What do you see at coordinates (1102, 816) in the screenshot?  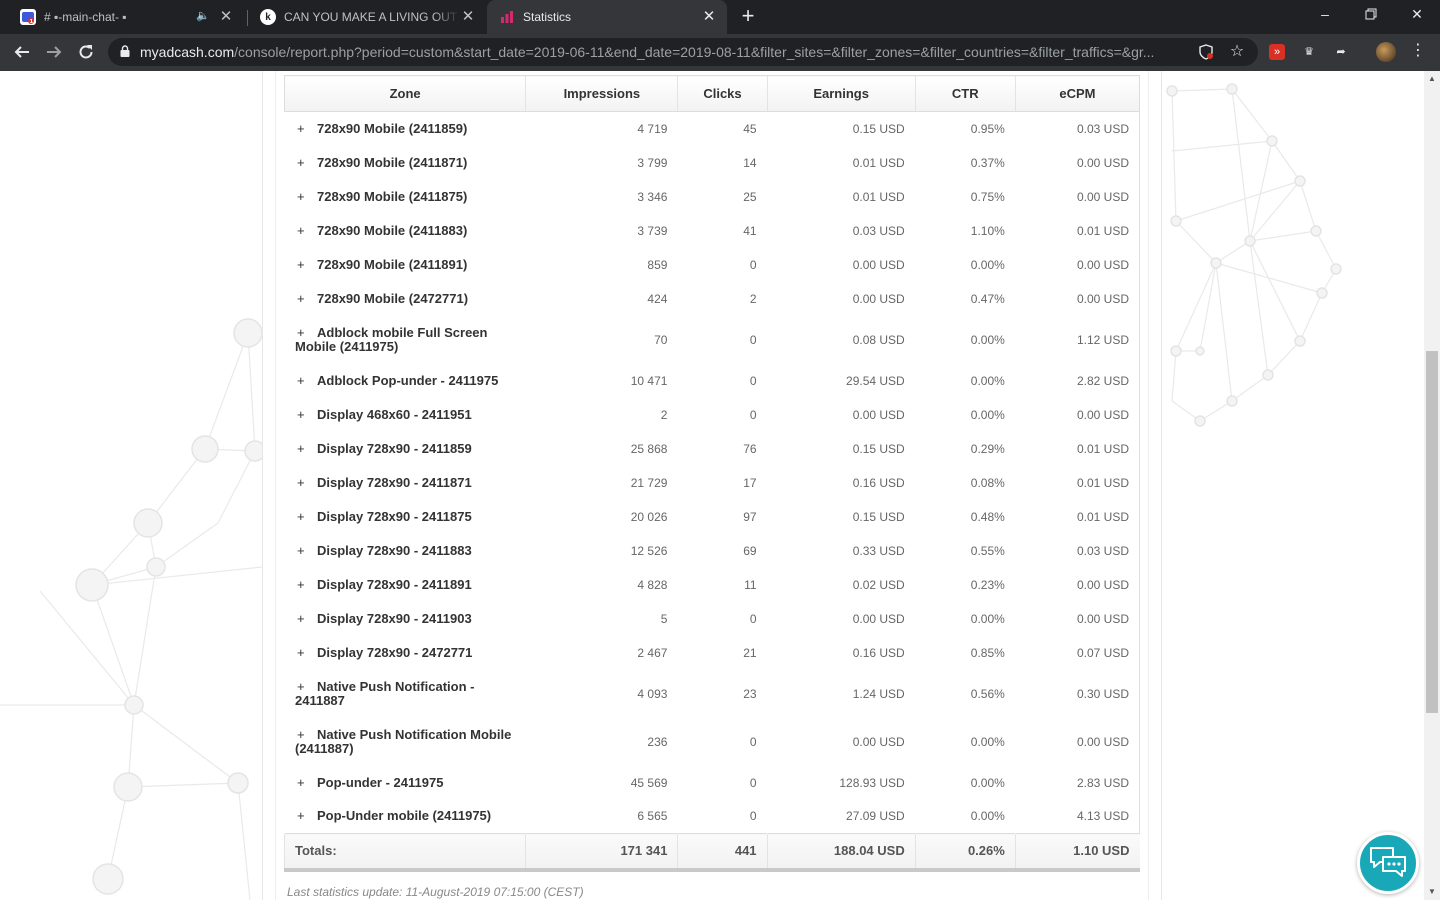 I see `ecpm-cell: 4.13 USD` at bounding box center [1102, 816].